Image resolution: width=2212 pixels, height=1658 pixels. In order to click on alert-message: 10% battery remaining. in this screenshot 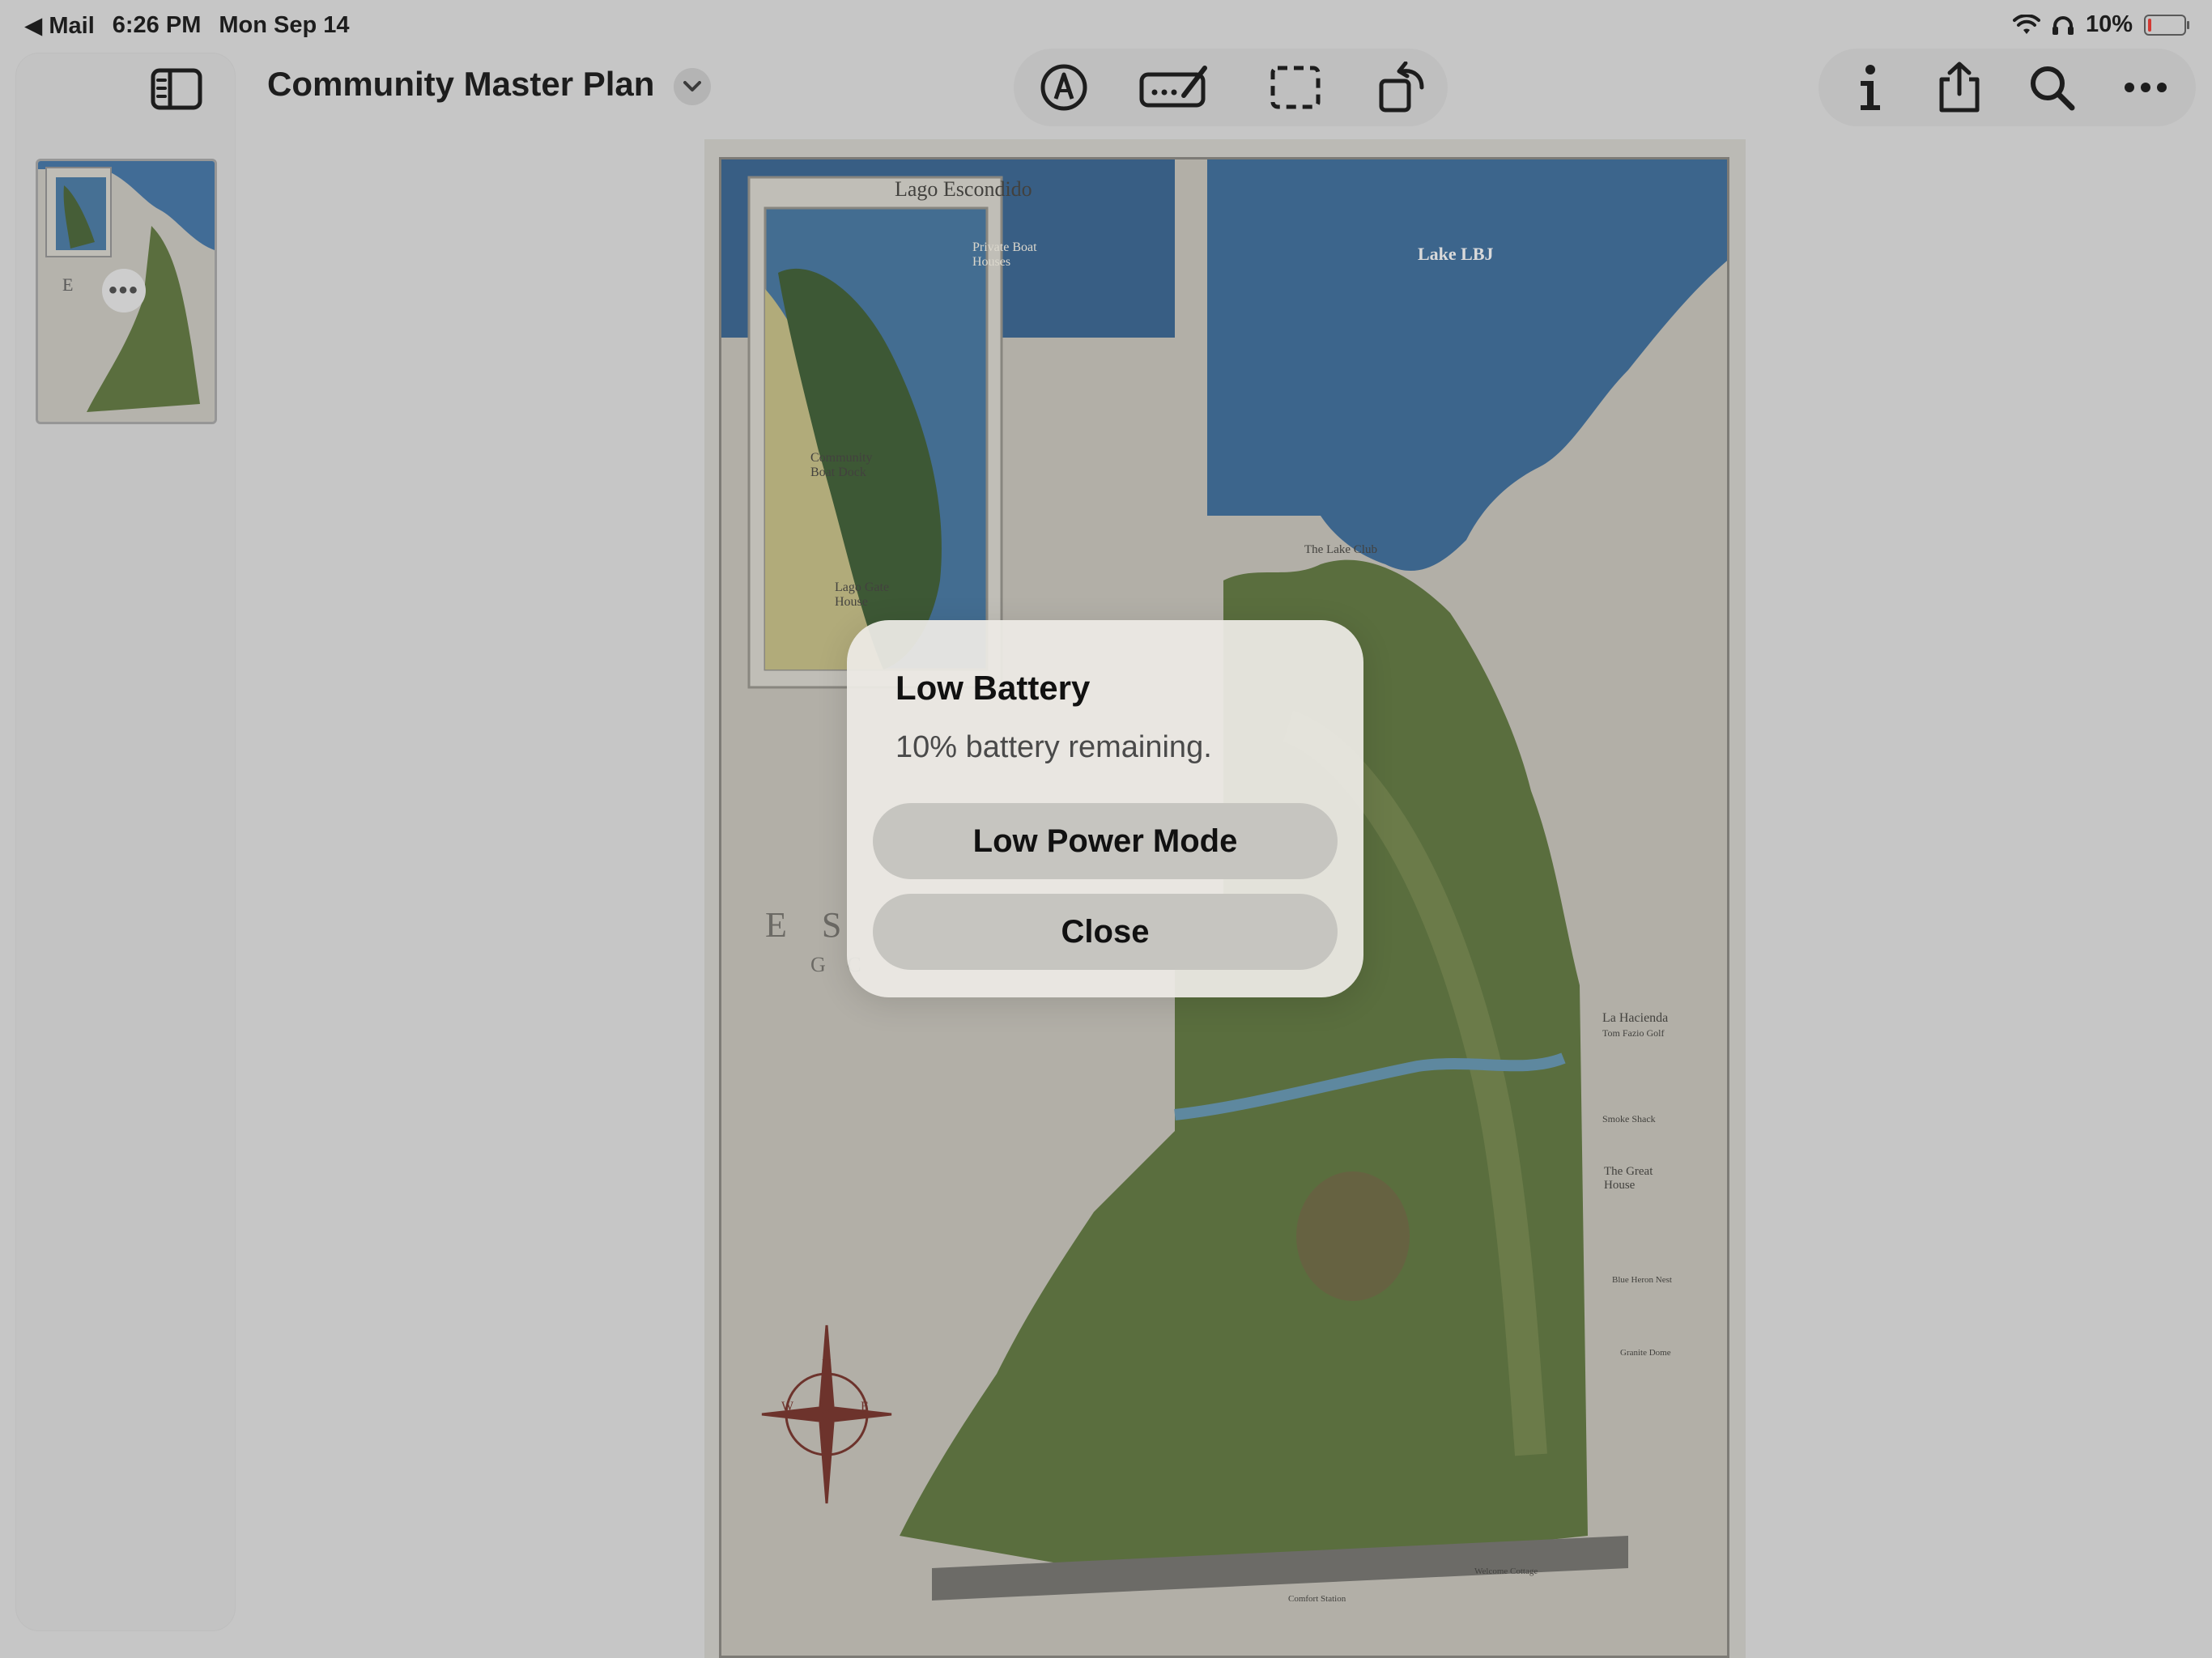, I will do `click(1053, 747)`.